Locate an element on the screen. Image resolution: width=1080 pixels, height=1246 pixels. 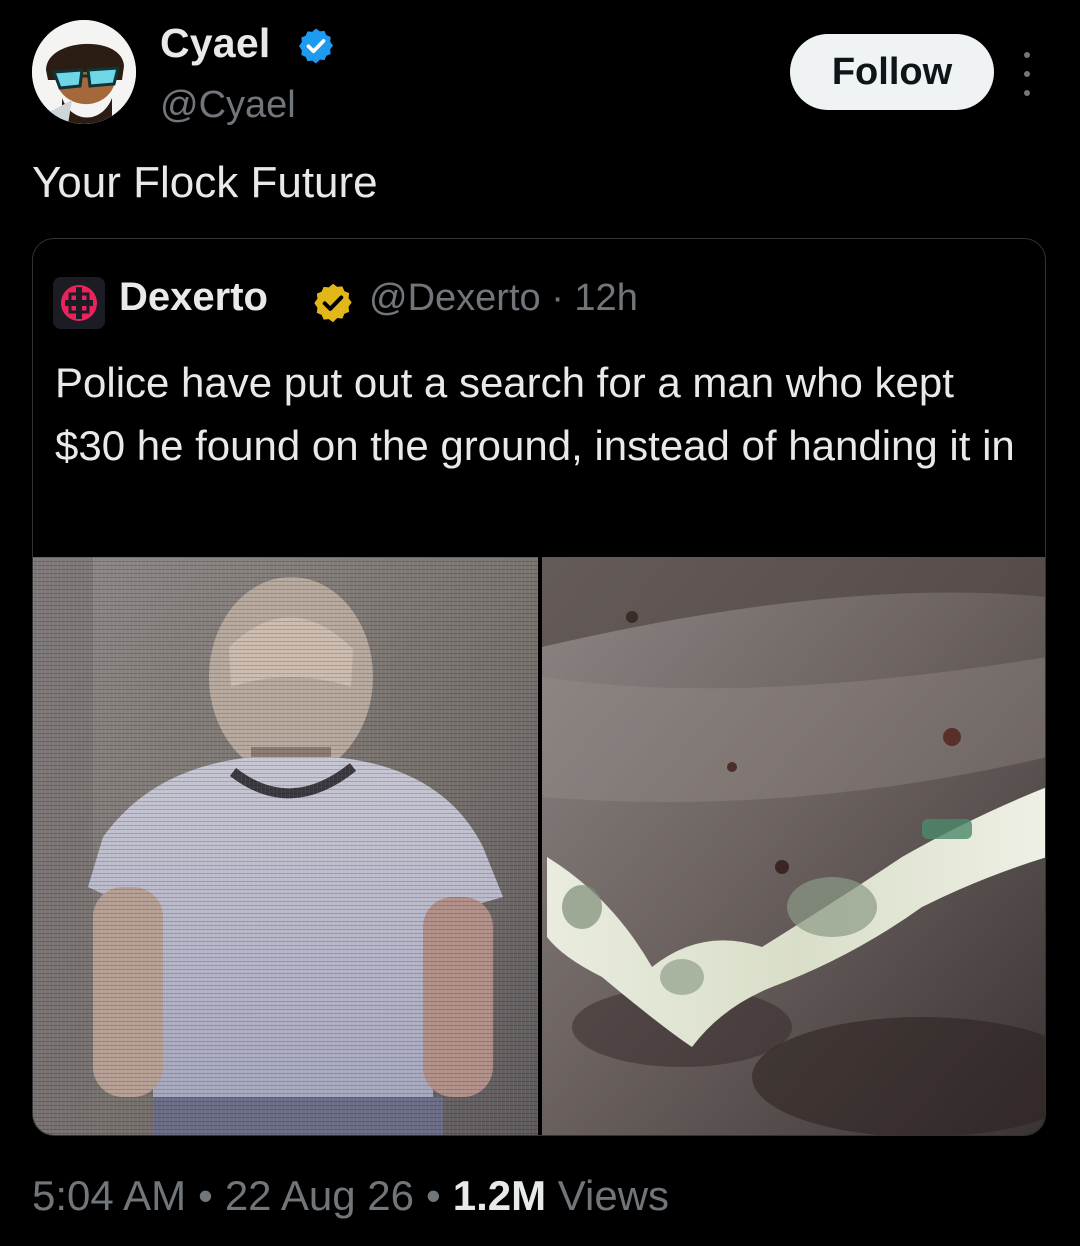
post-time: 5:04 AM is located at coordinates (109, 1195).